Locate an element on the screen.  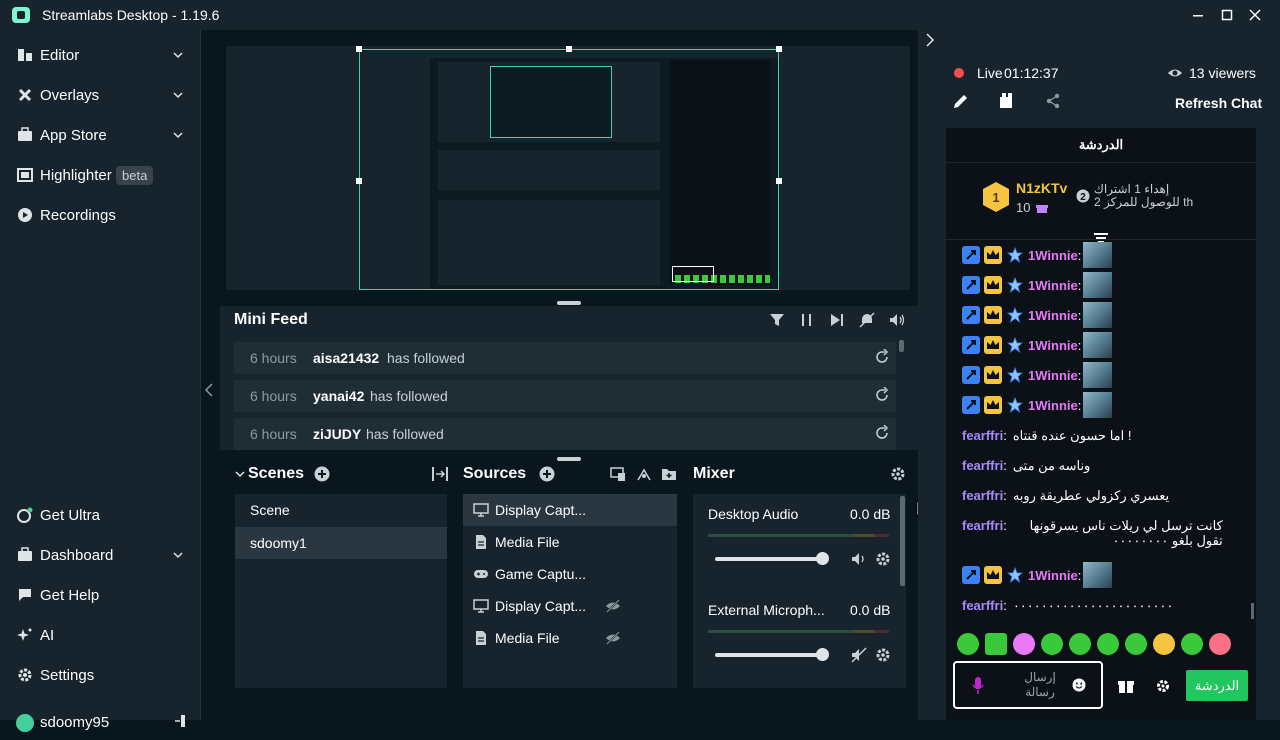
skip-icon is located at coordinates (837, 320).